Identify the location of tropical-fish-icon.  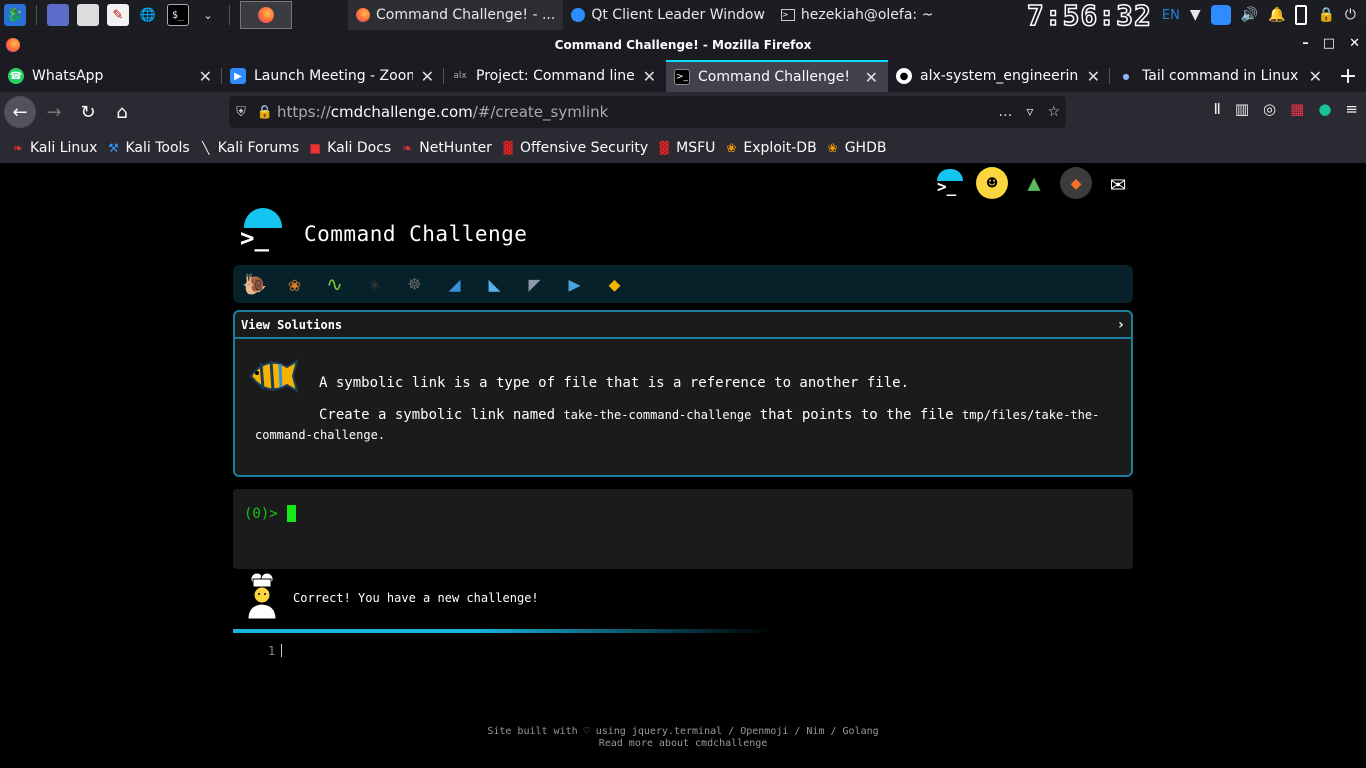
(274, 376).